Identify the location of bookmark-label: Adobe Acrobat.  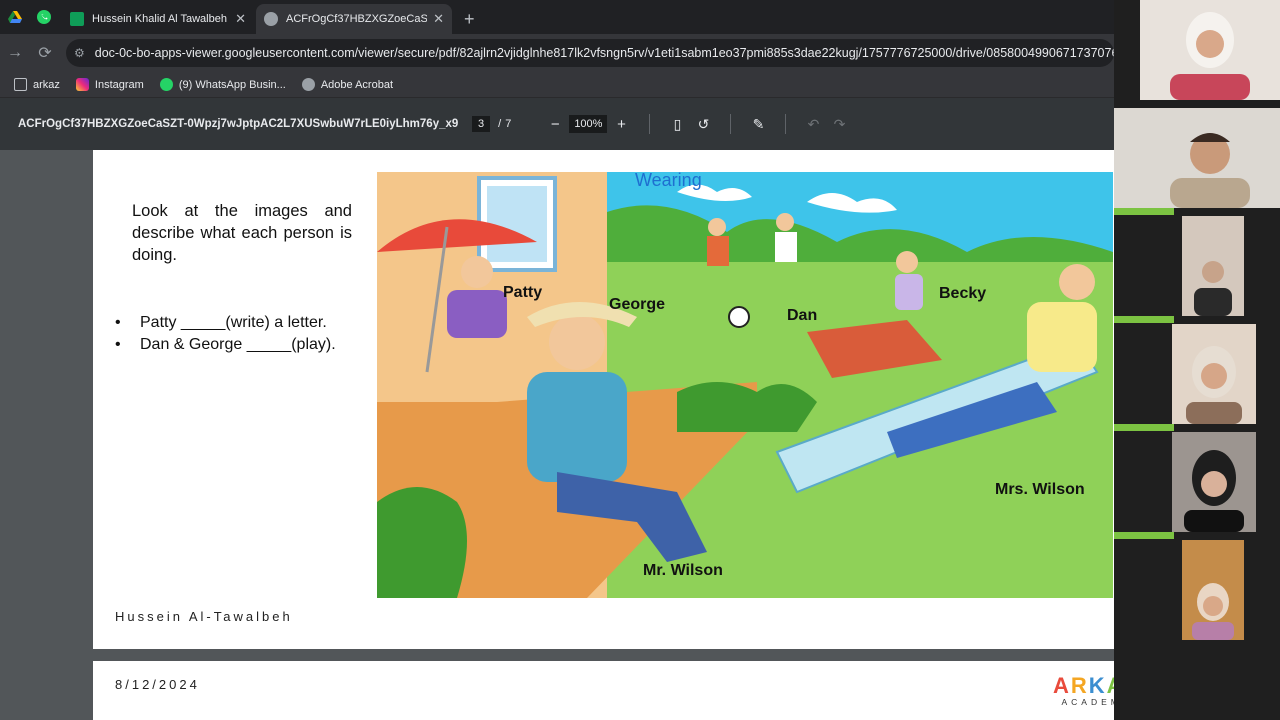
(356, 84).